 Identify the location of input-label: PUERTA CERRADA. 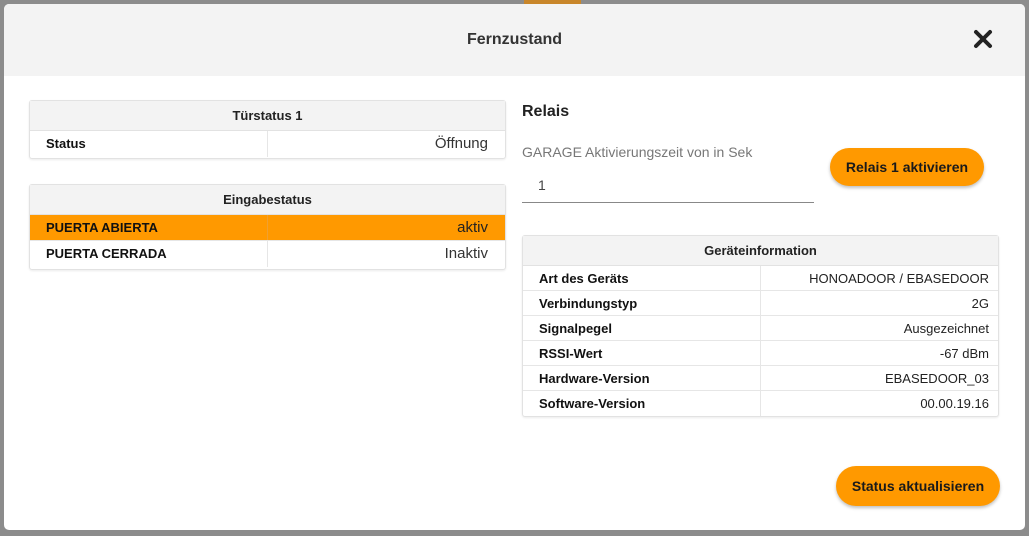
(149, 254).